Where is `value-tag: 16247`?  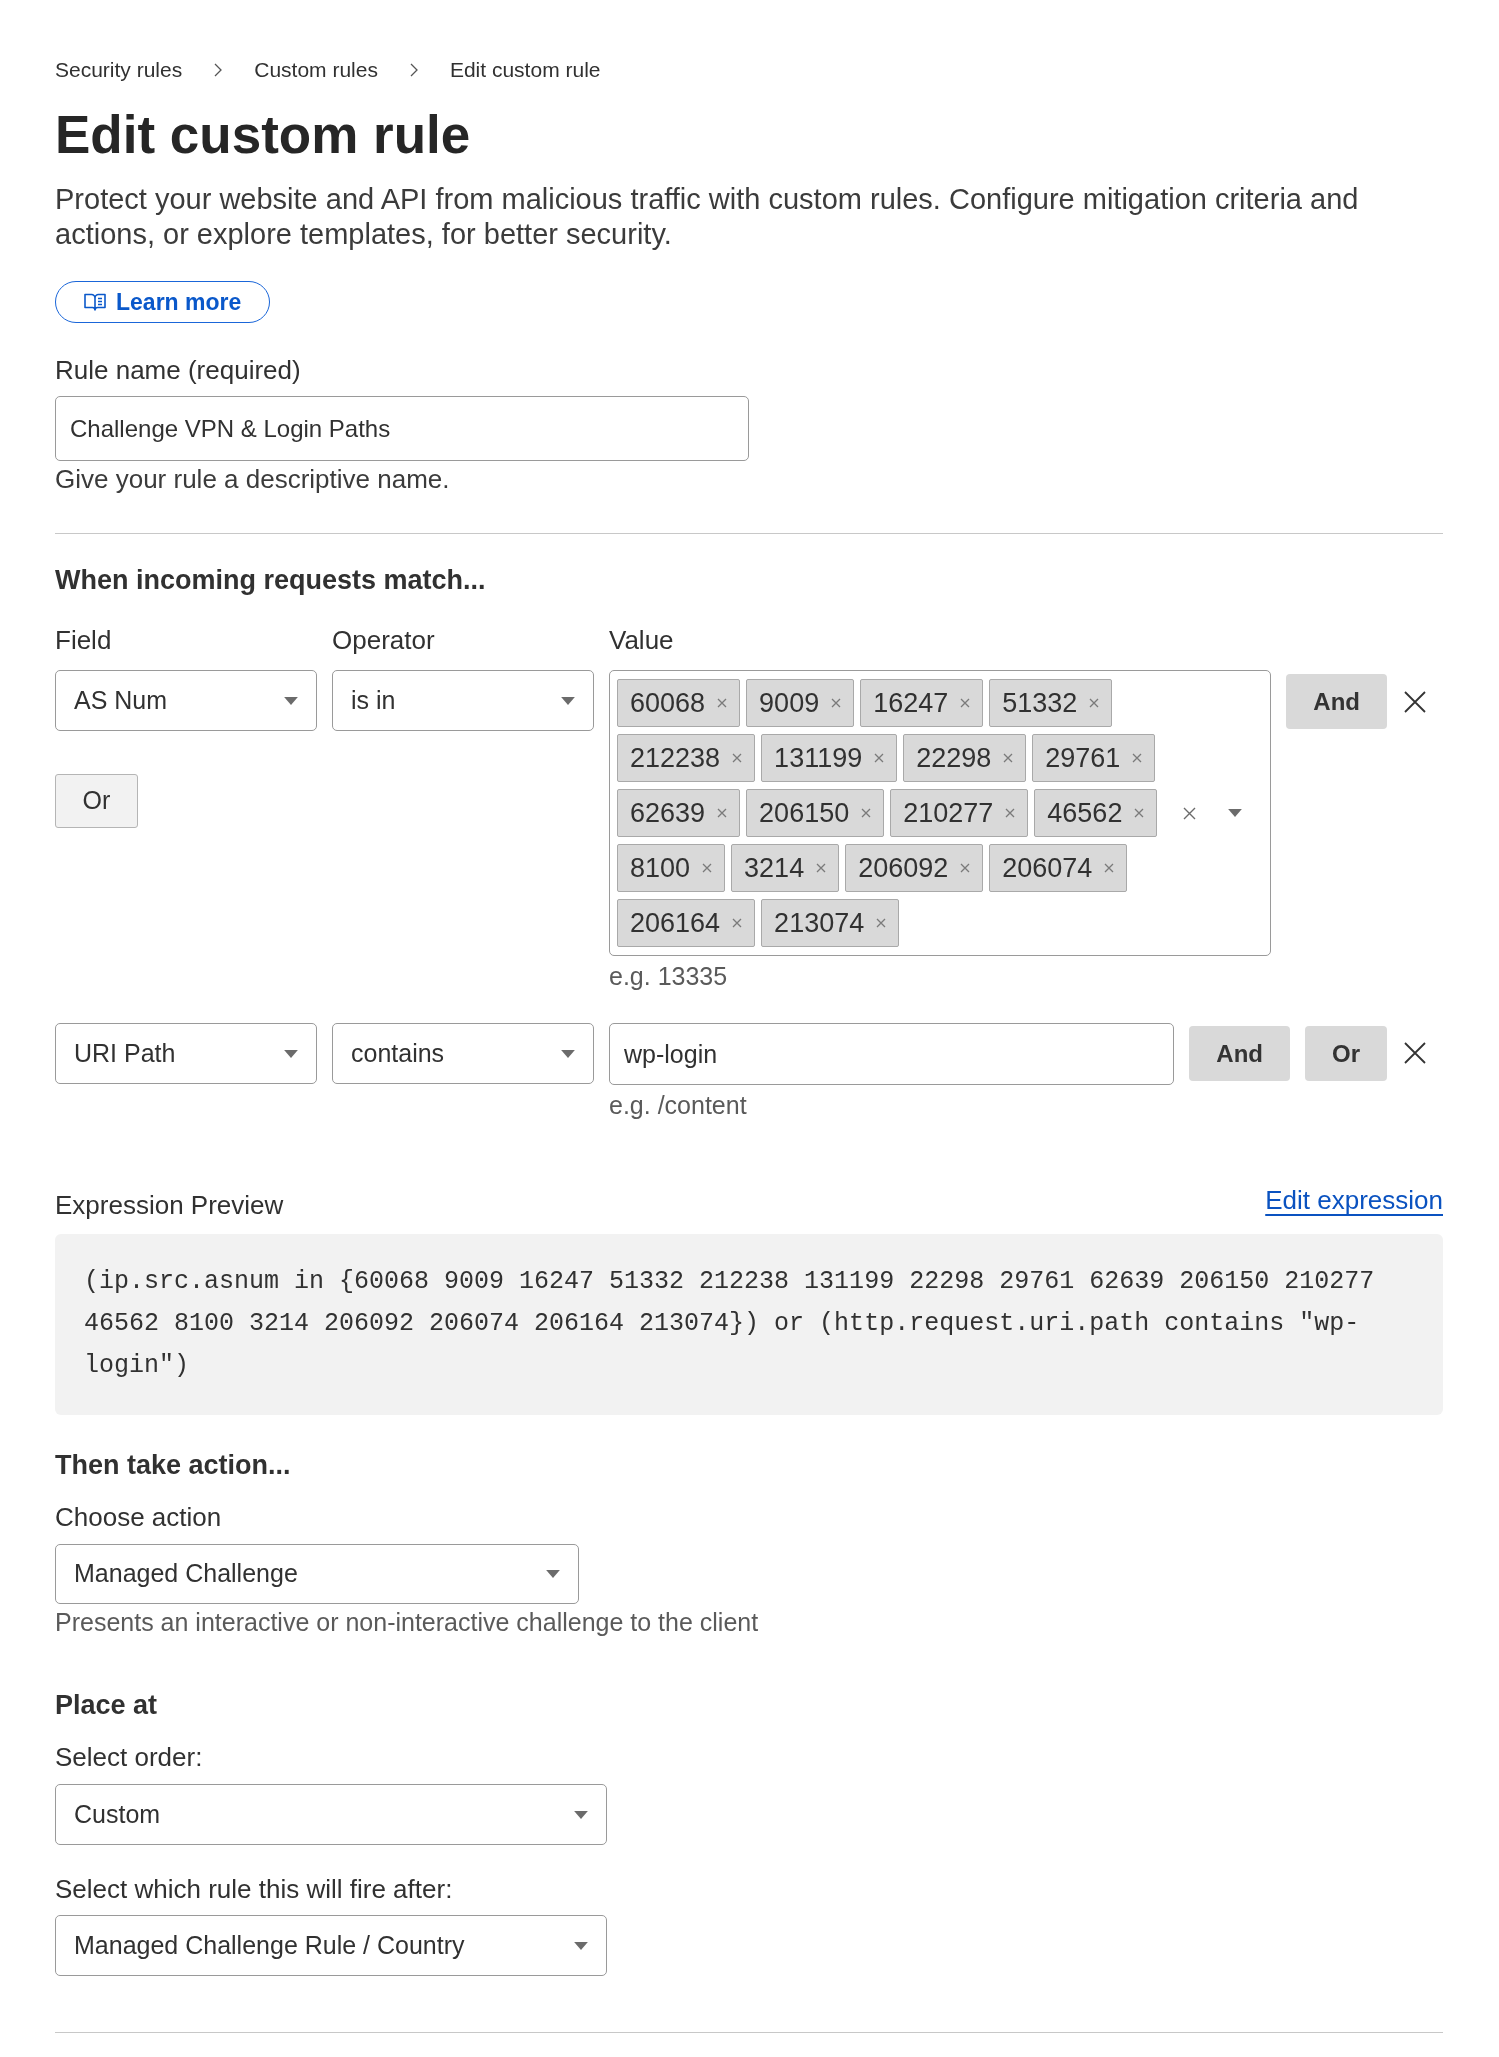
value-tag: 16247 is located at coordinates (922, 703).